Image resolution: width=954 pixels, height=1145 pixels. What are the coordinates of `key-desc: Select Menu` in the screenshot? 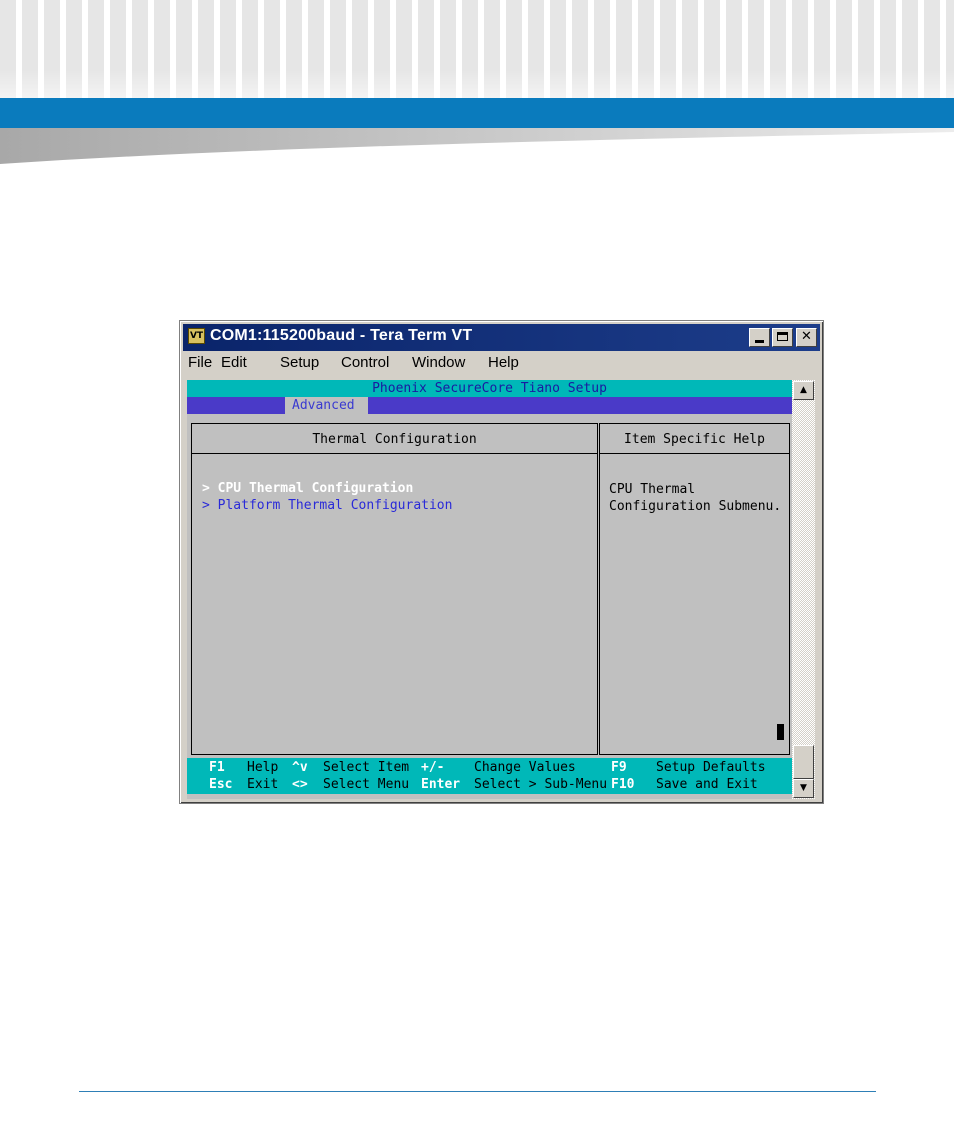 It's located at (366, 784).